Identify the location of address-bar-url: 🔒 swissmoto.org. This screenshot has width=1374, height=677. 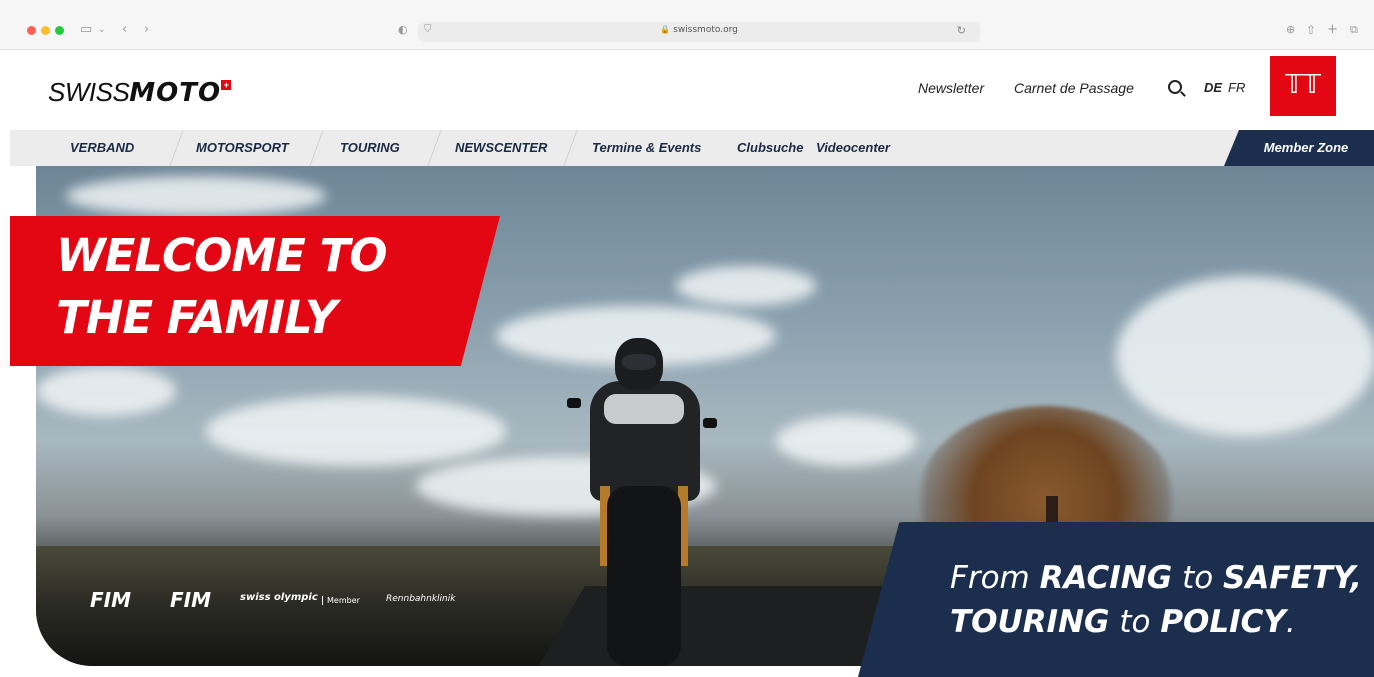
(699, 30).